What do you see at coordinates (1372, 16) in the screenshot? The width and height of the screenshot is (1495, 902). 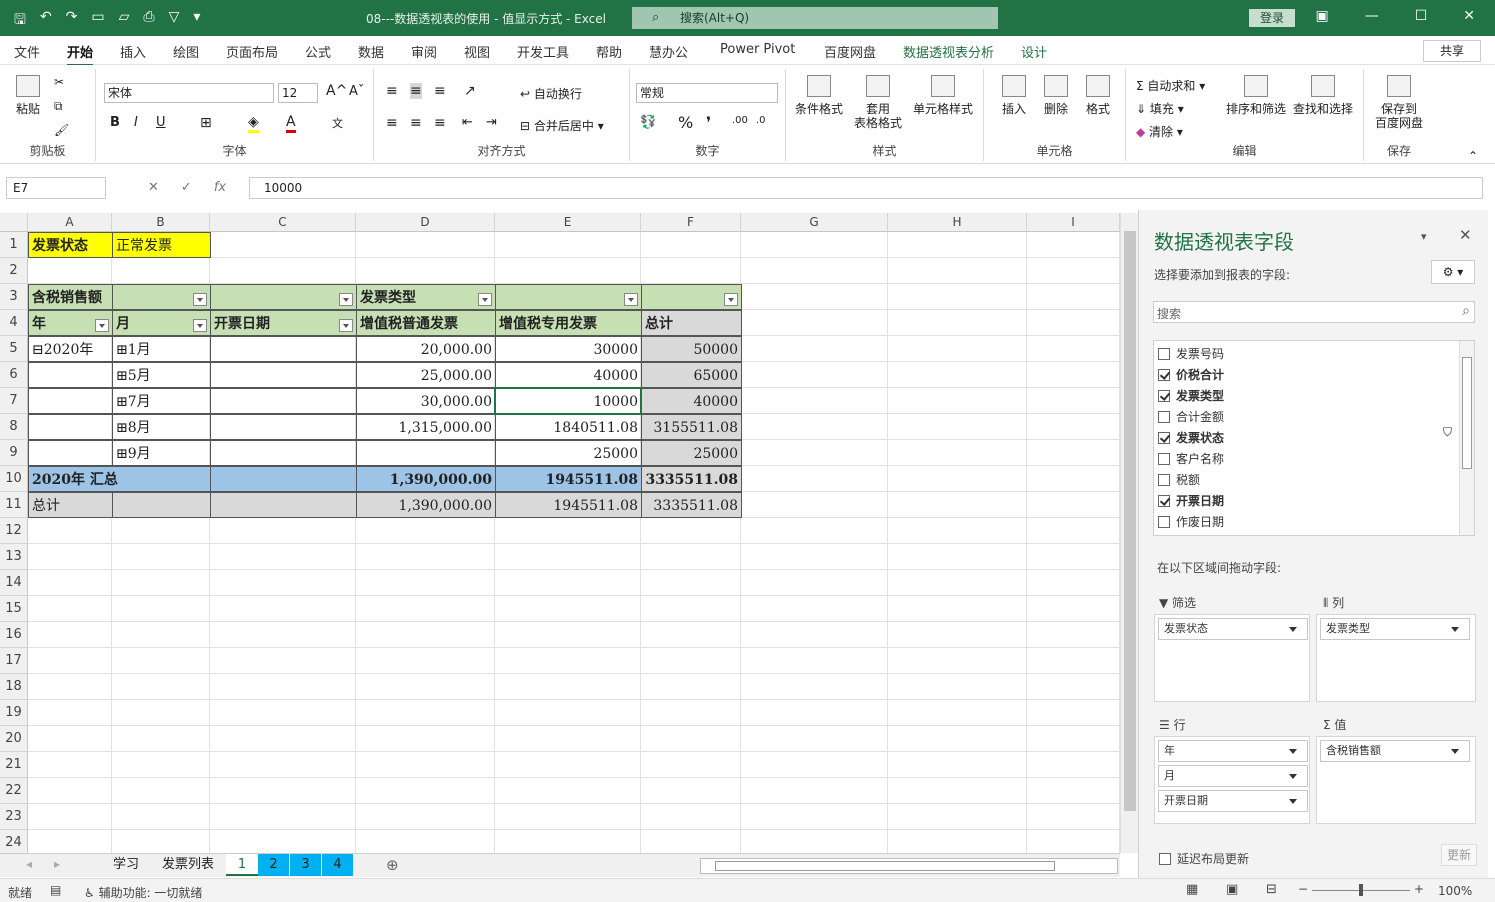 I see `minimize-icon: —` at bounding box center [1372, 16].